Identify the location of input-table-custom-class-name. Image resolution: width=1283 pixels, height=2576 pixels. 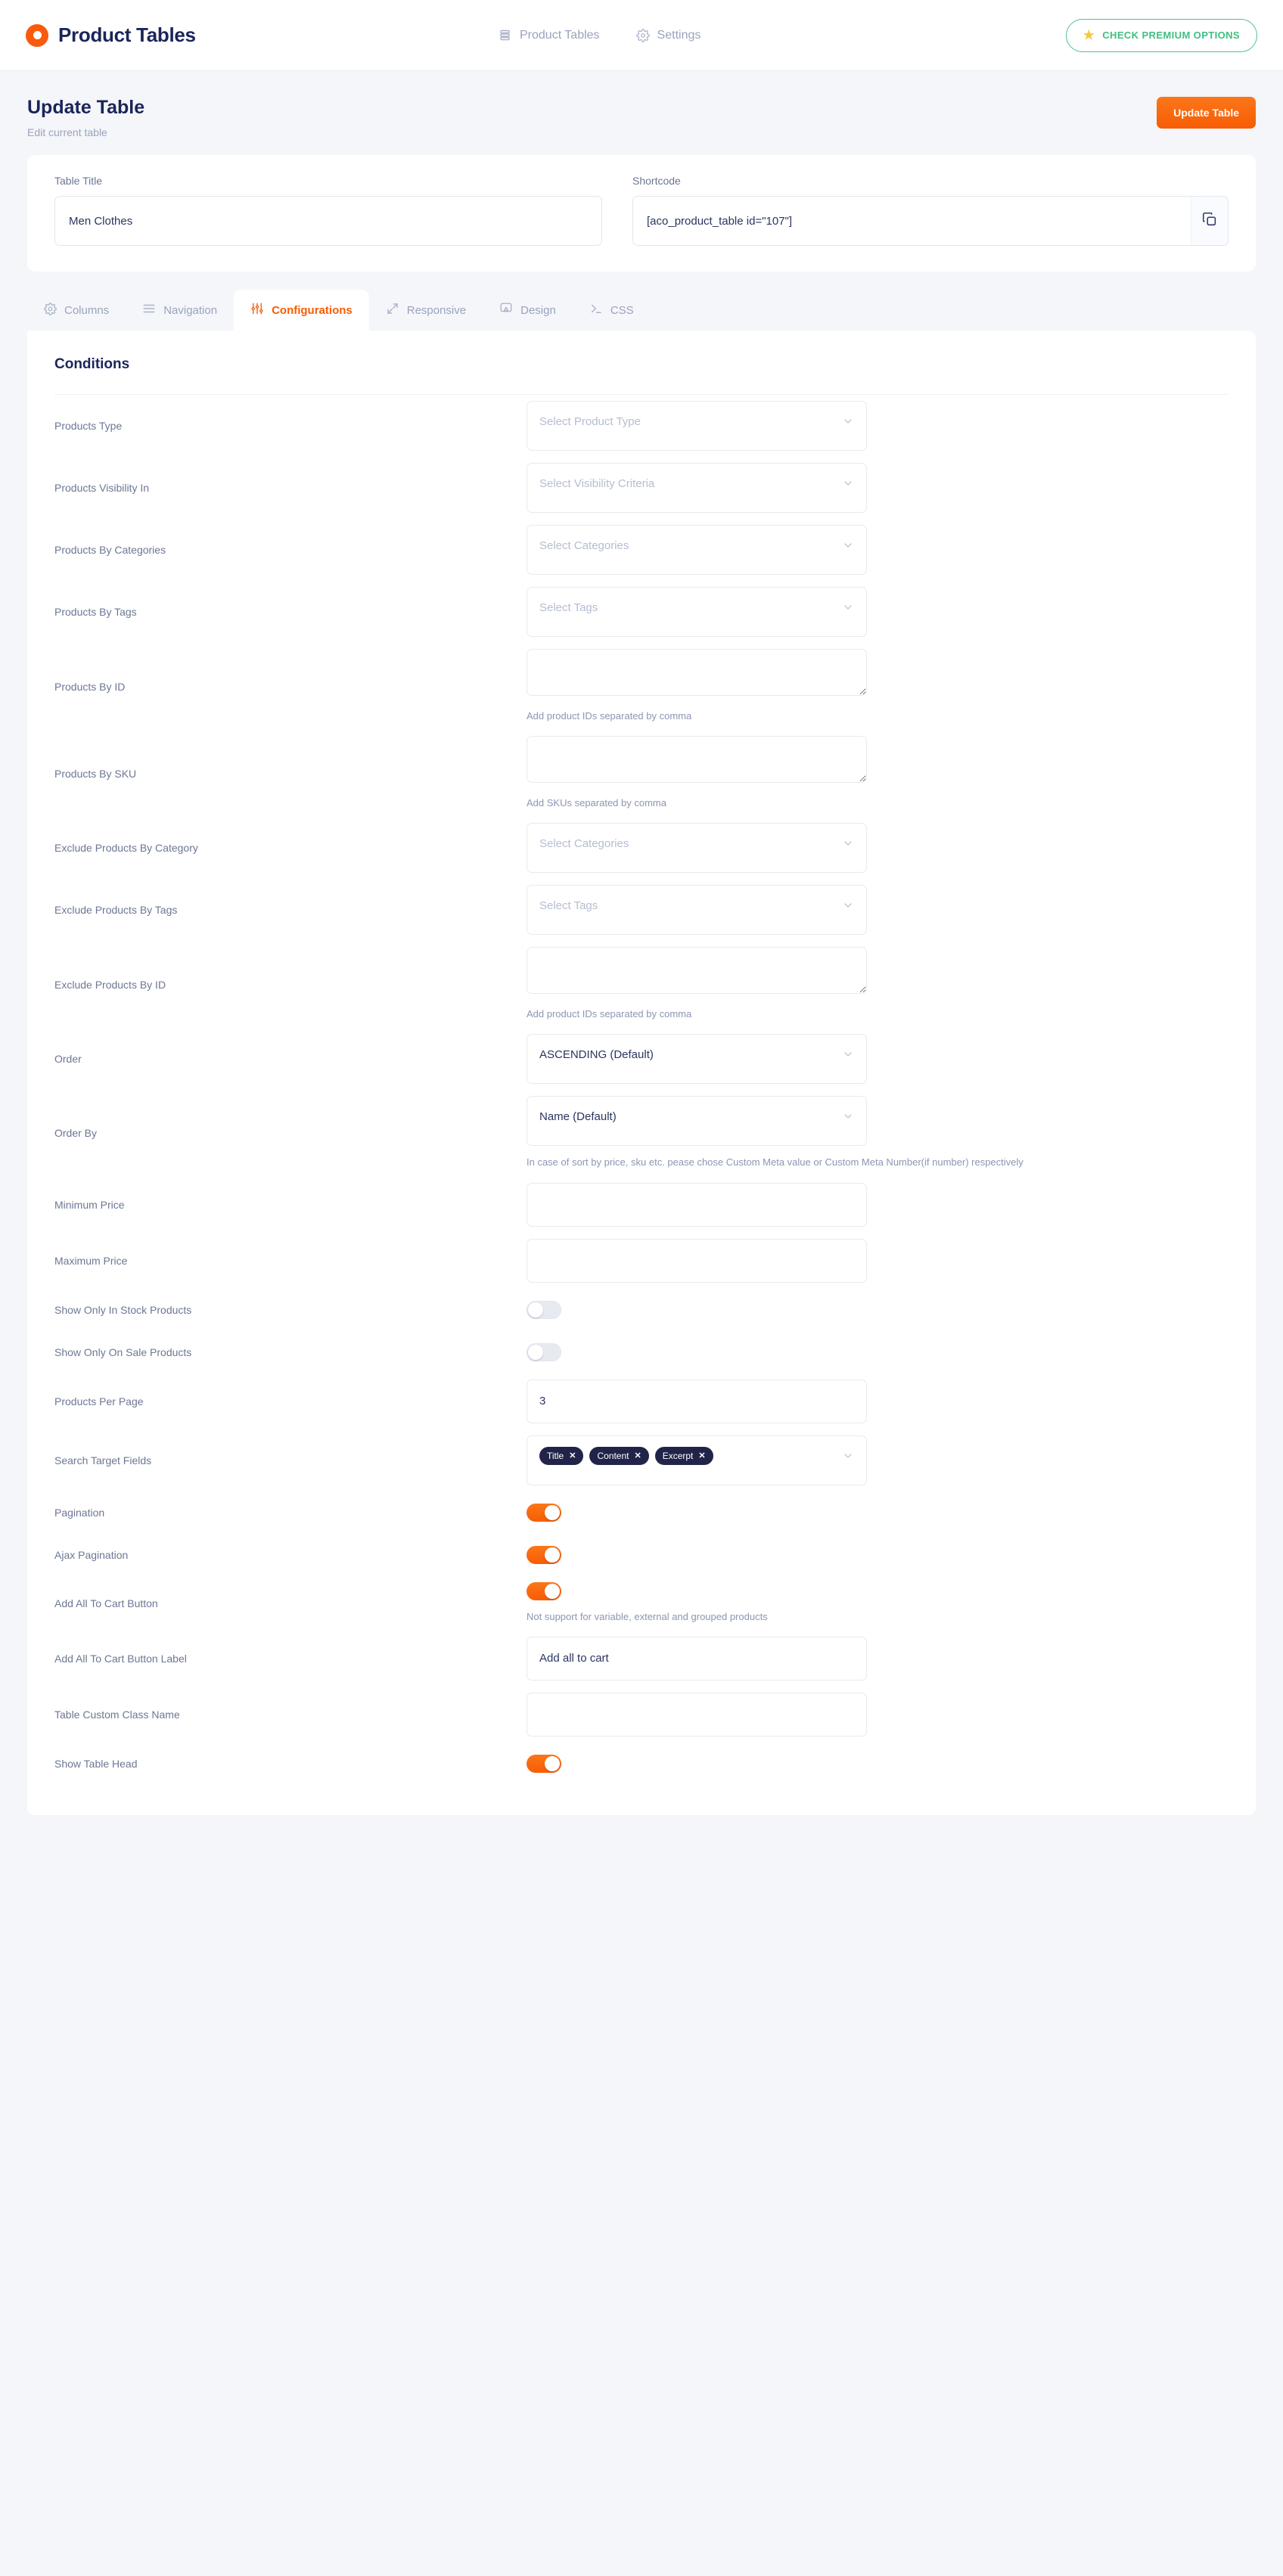
(697, 1714).